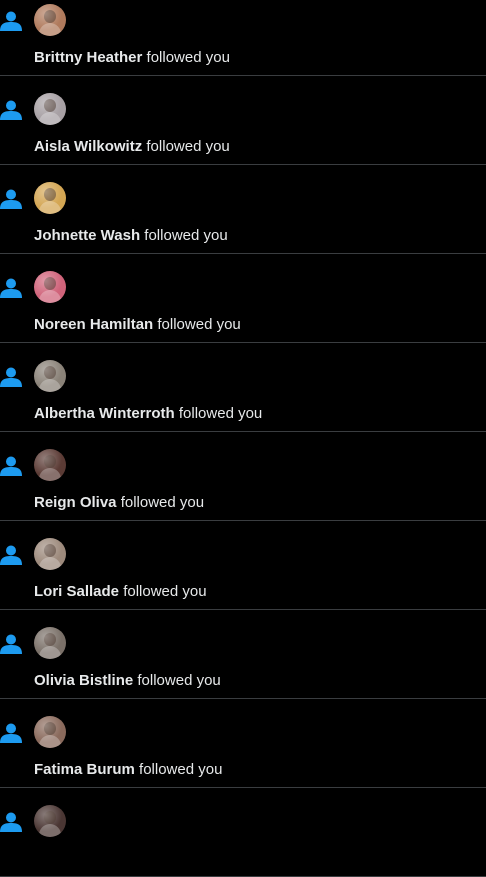  What do you see at coordinates (243, 298) in the screenshot?
I see `follow-notification: Noreen Hamiltan followed you` at bounding box center [243, 298].